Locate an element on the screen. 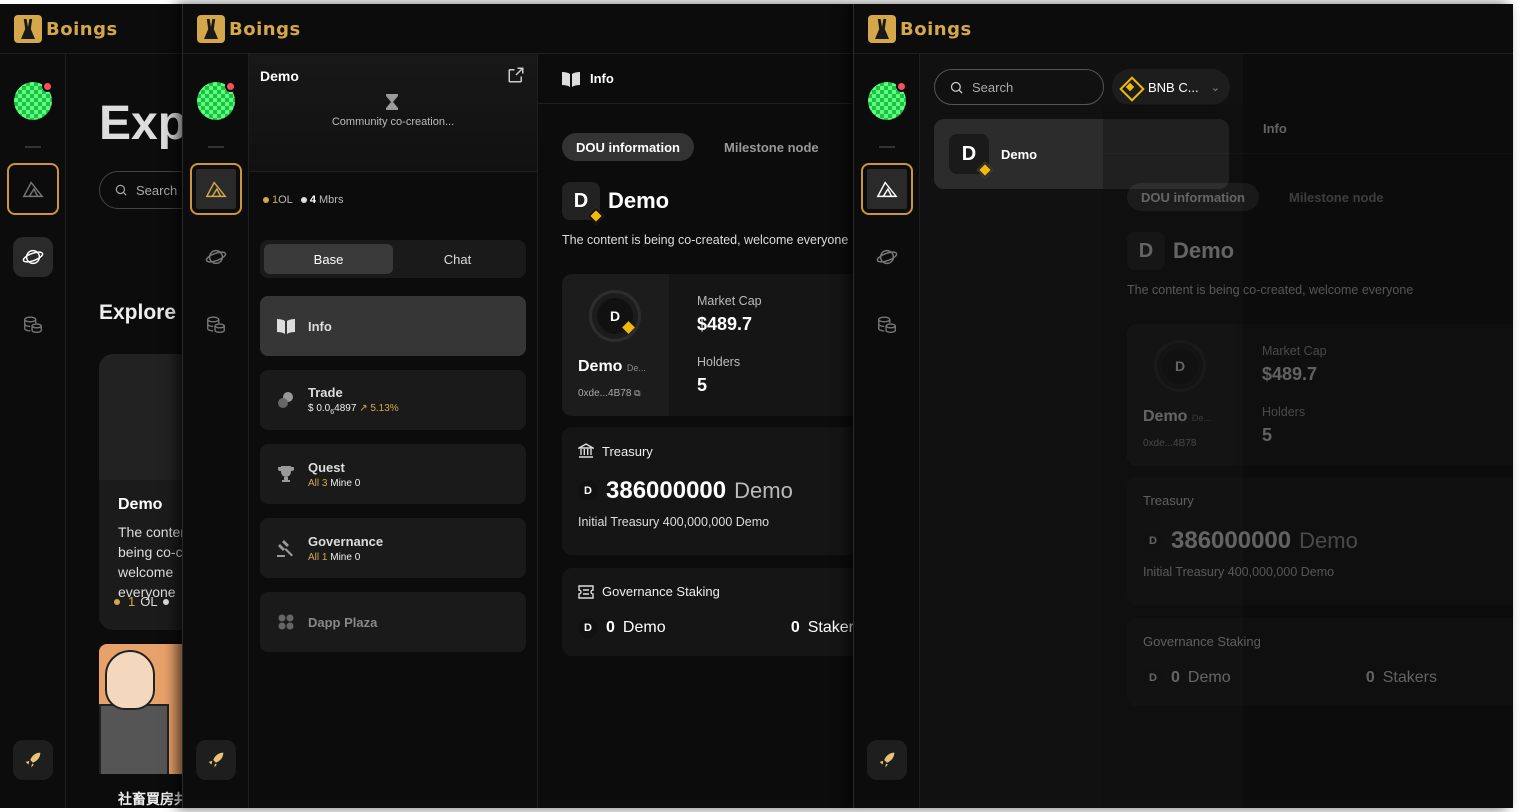 This screenshot has height=812, width=1520. address-text: 0xde...4B78 is located at coordinates (605, 393).